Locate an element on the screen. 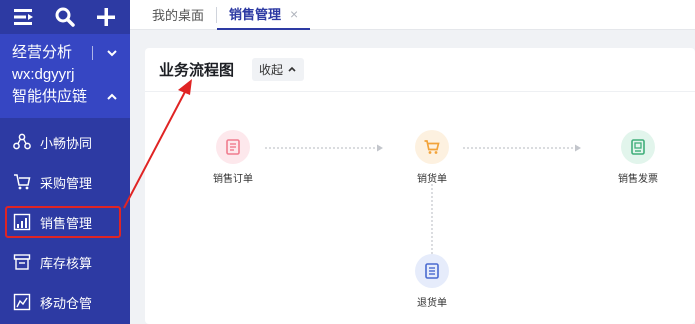  flow-node-return: 退货单 is located at coordinates (432, 281).